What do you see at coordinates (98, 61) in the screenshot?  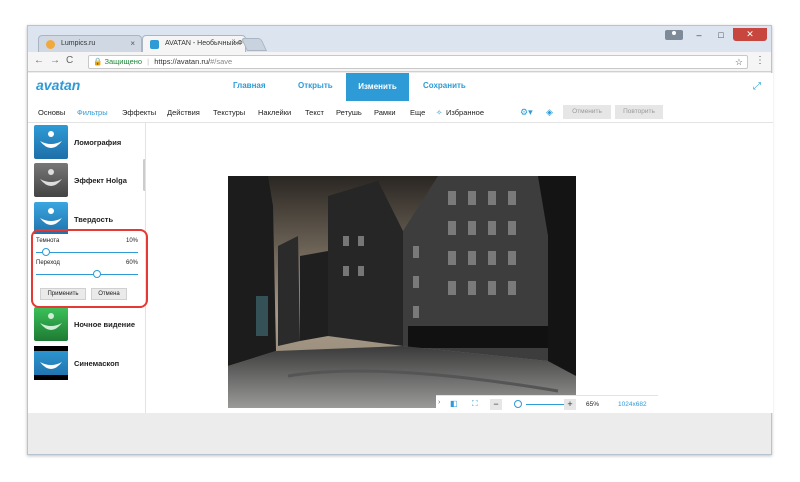 I see `lock-icon: 🔒` at bounding box center [98, 61].